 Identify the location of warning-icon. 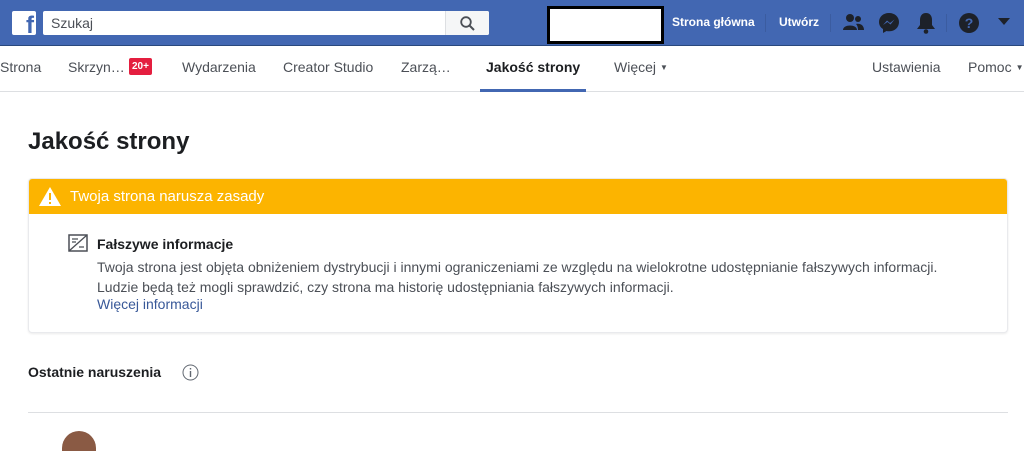
(50, 196).